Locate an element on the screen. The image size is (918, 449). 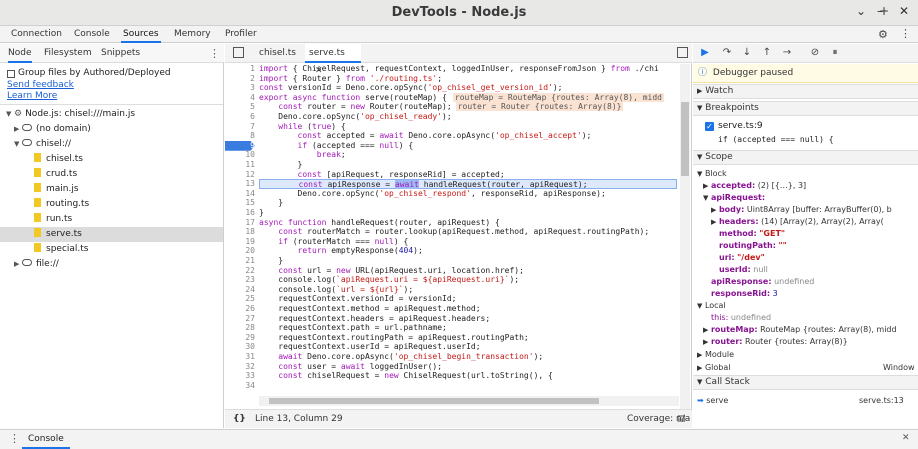
line-number: 18 is located at coordinates (240, 232).